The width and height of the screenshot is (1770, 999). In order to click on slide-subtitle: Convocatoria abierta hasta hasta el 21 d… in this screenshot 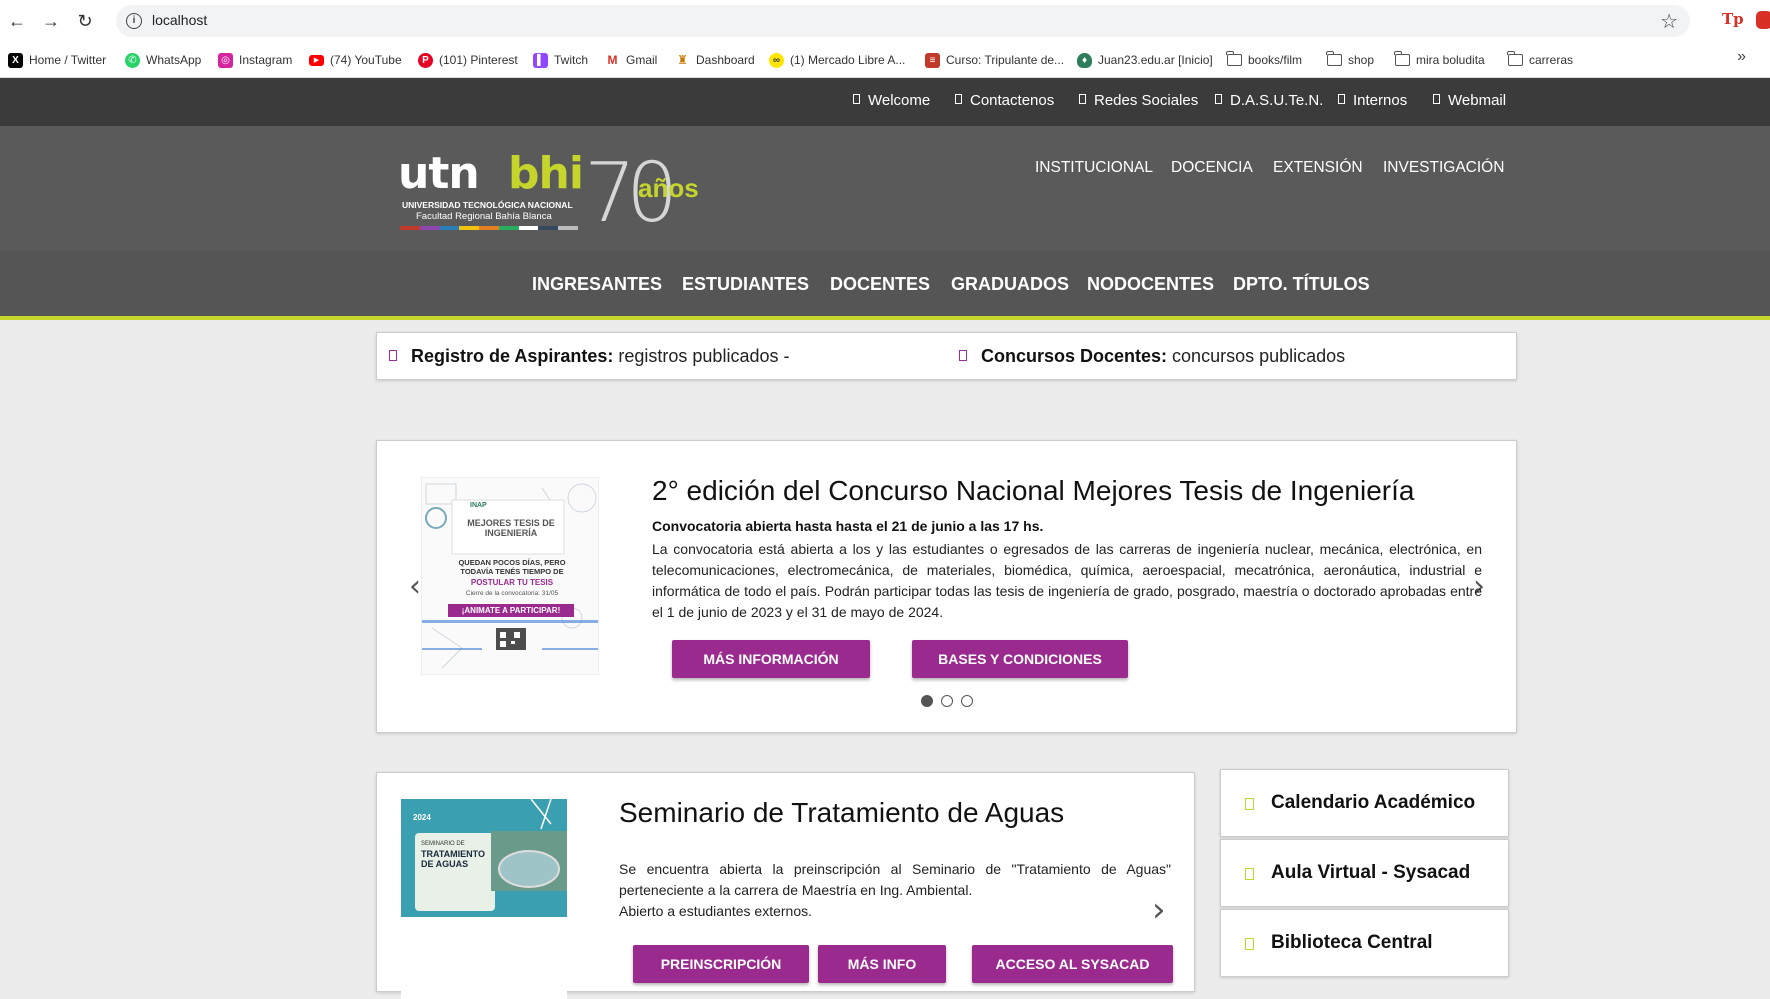, I will do `click(848, 526)`.